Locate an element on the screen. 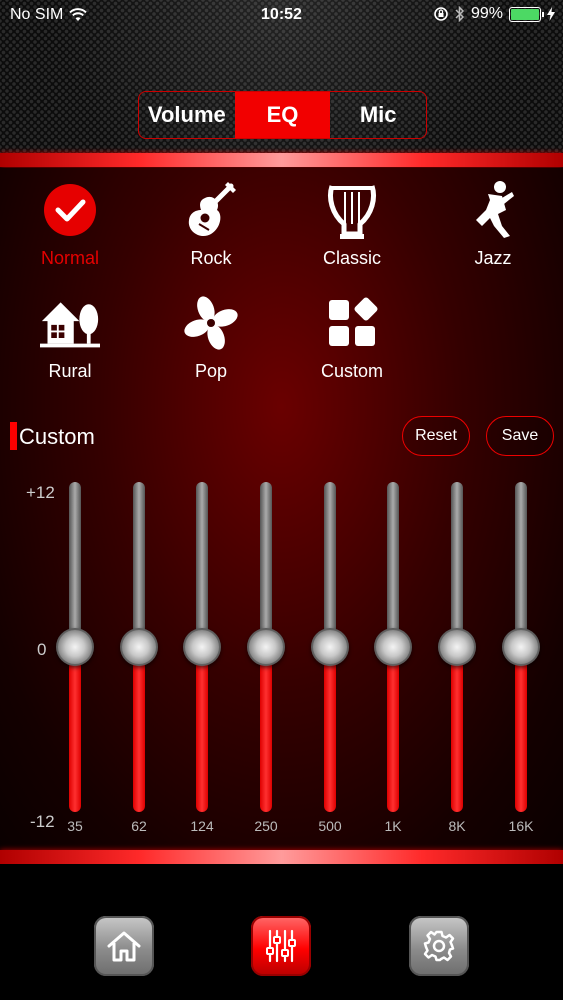 Image resolution: width=563 pixels, height=1000 pixels. dancer-icon is located at coordinates (493, 210).